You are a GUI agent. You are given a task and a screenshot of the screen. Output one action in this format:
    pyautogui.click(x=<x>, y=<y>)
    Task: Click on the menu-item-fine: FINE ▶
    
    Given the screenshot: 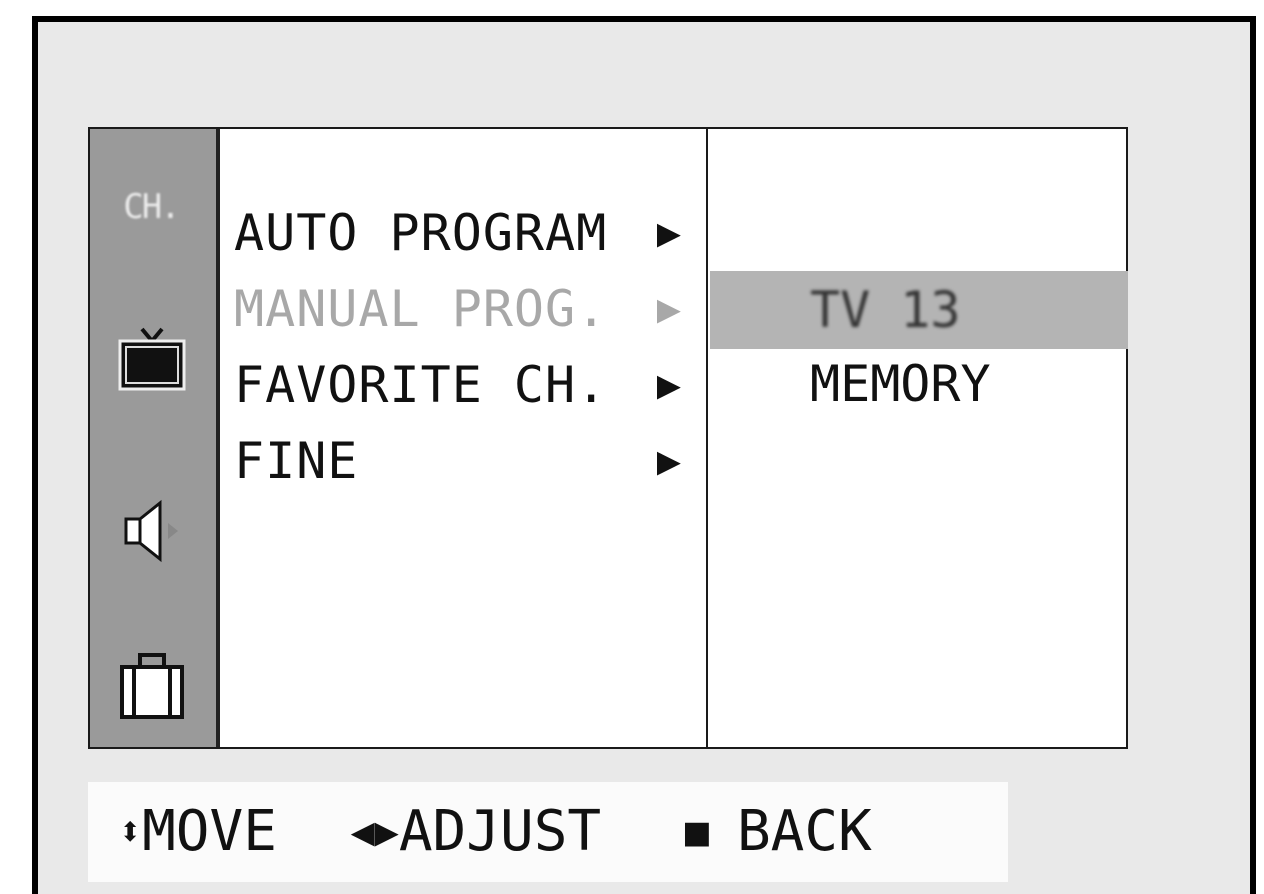 What is the action you would take?
    pyautogui.click(x=464, y=461)
    